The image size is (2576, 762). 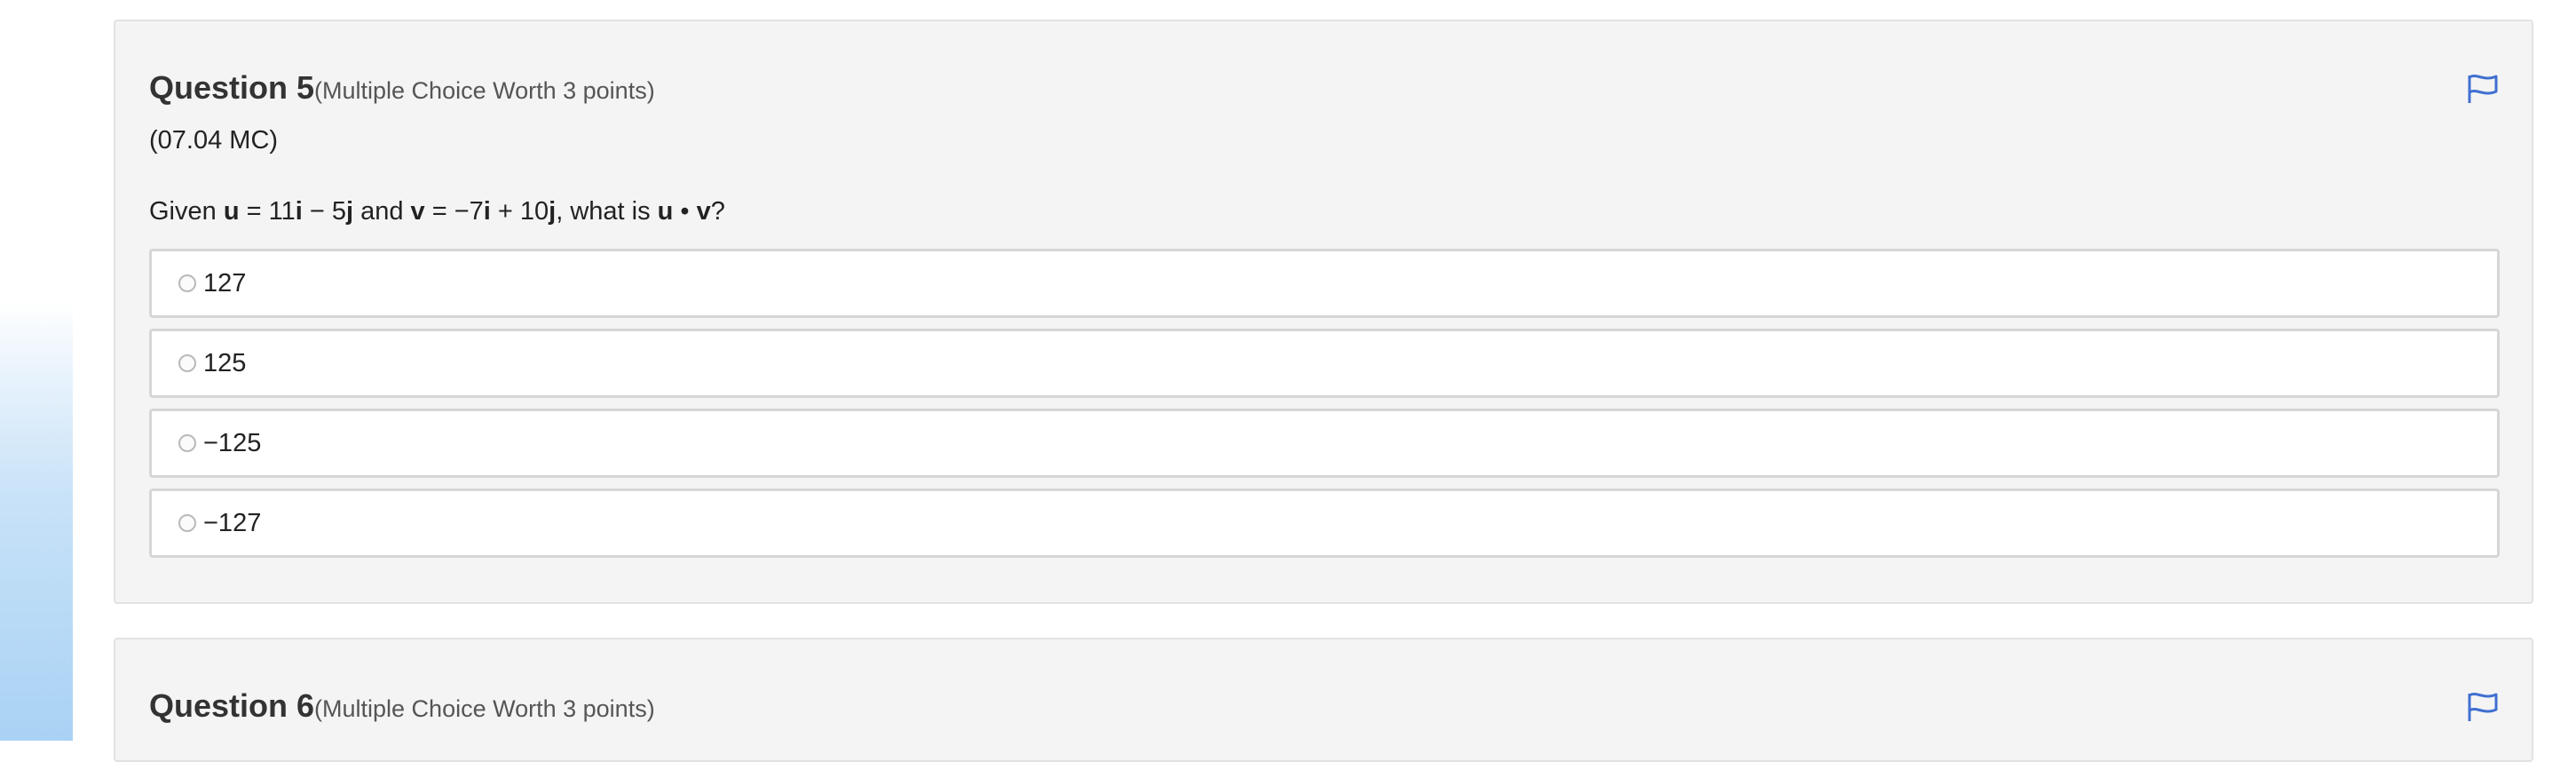 I want to click on answer-option: 127, so click(x=1324, y=283).